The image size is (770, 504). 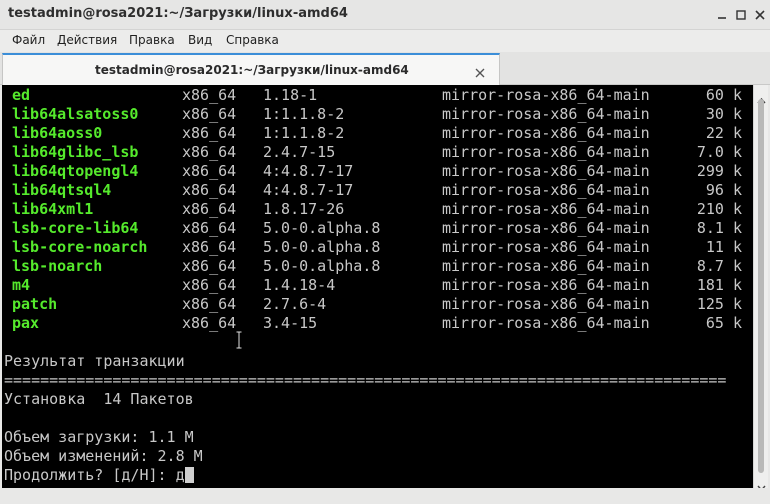 I want to click on package-size: 65 k, so click(x=723, y=323).